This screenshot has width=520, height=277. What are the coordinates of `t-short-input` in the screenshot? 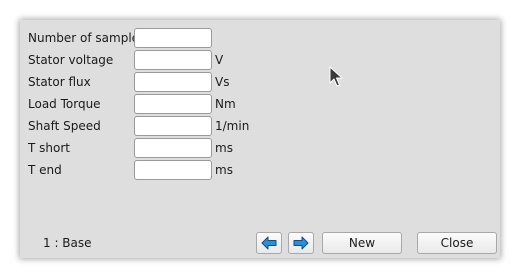 It's located at (173, 148).